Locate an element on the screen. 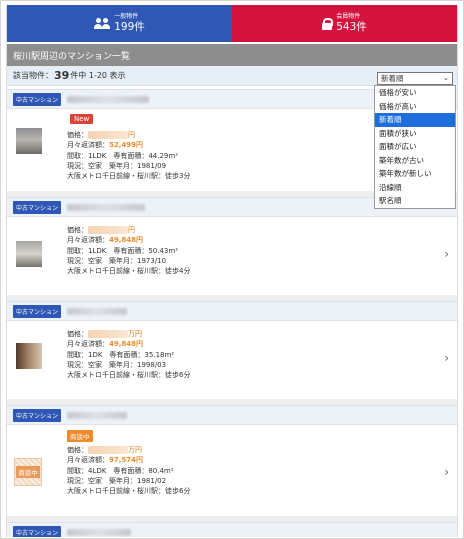 The width and height of the screenshot is (464, 539). sort-option: 沿線順 is located at coordinates (415, 188).